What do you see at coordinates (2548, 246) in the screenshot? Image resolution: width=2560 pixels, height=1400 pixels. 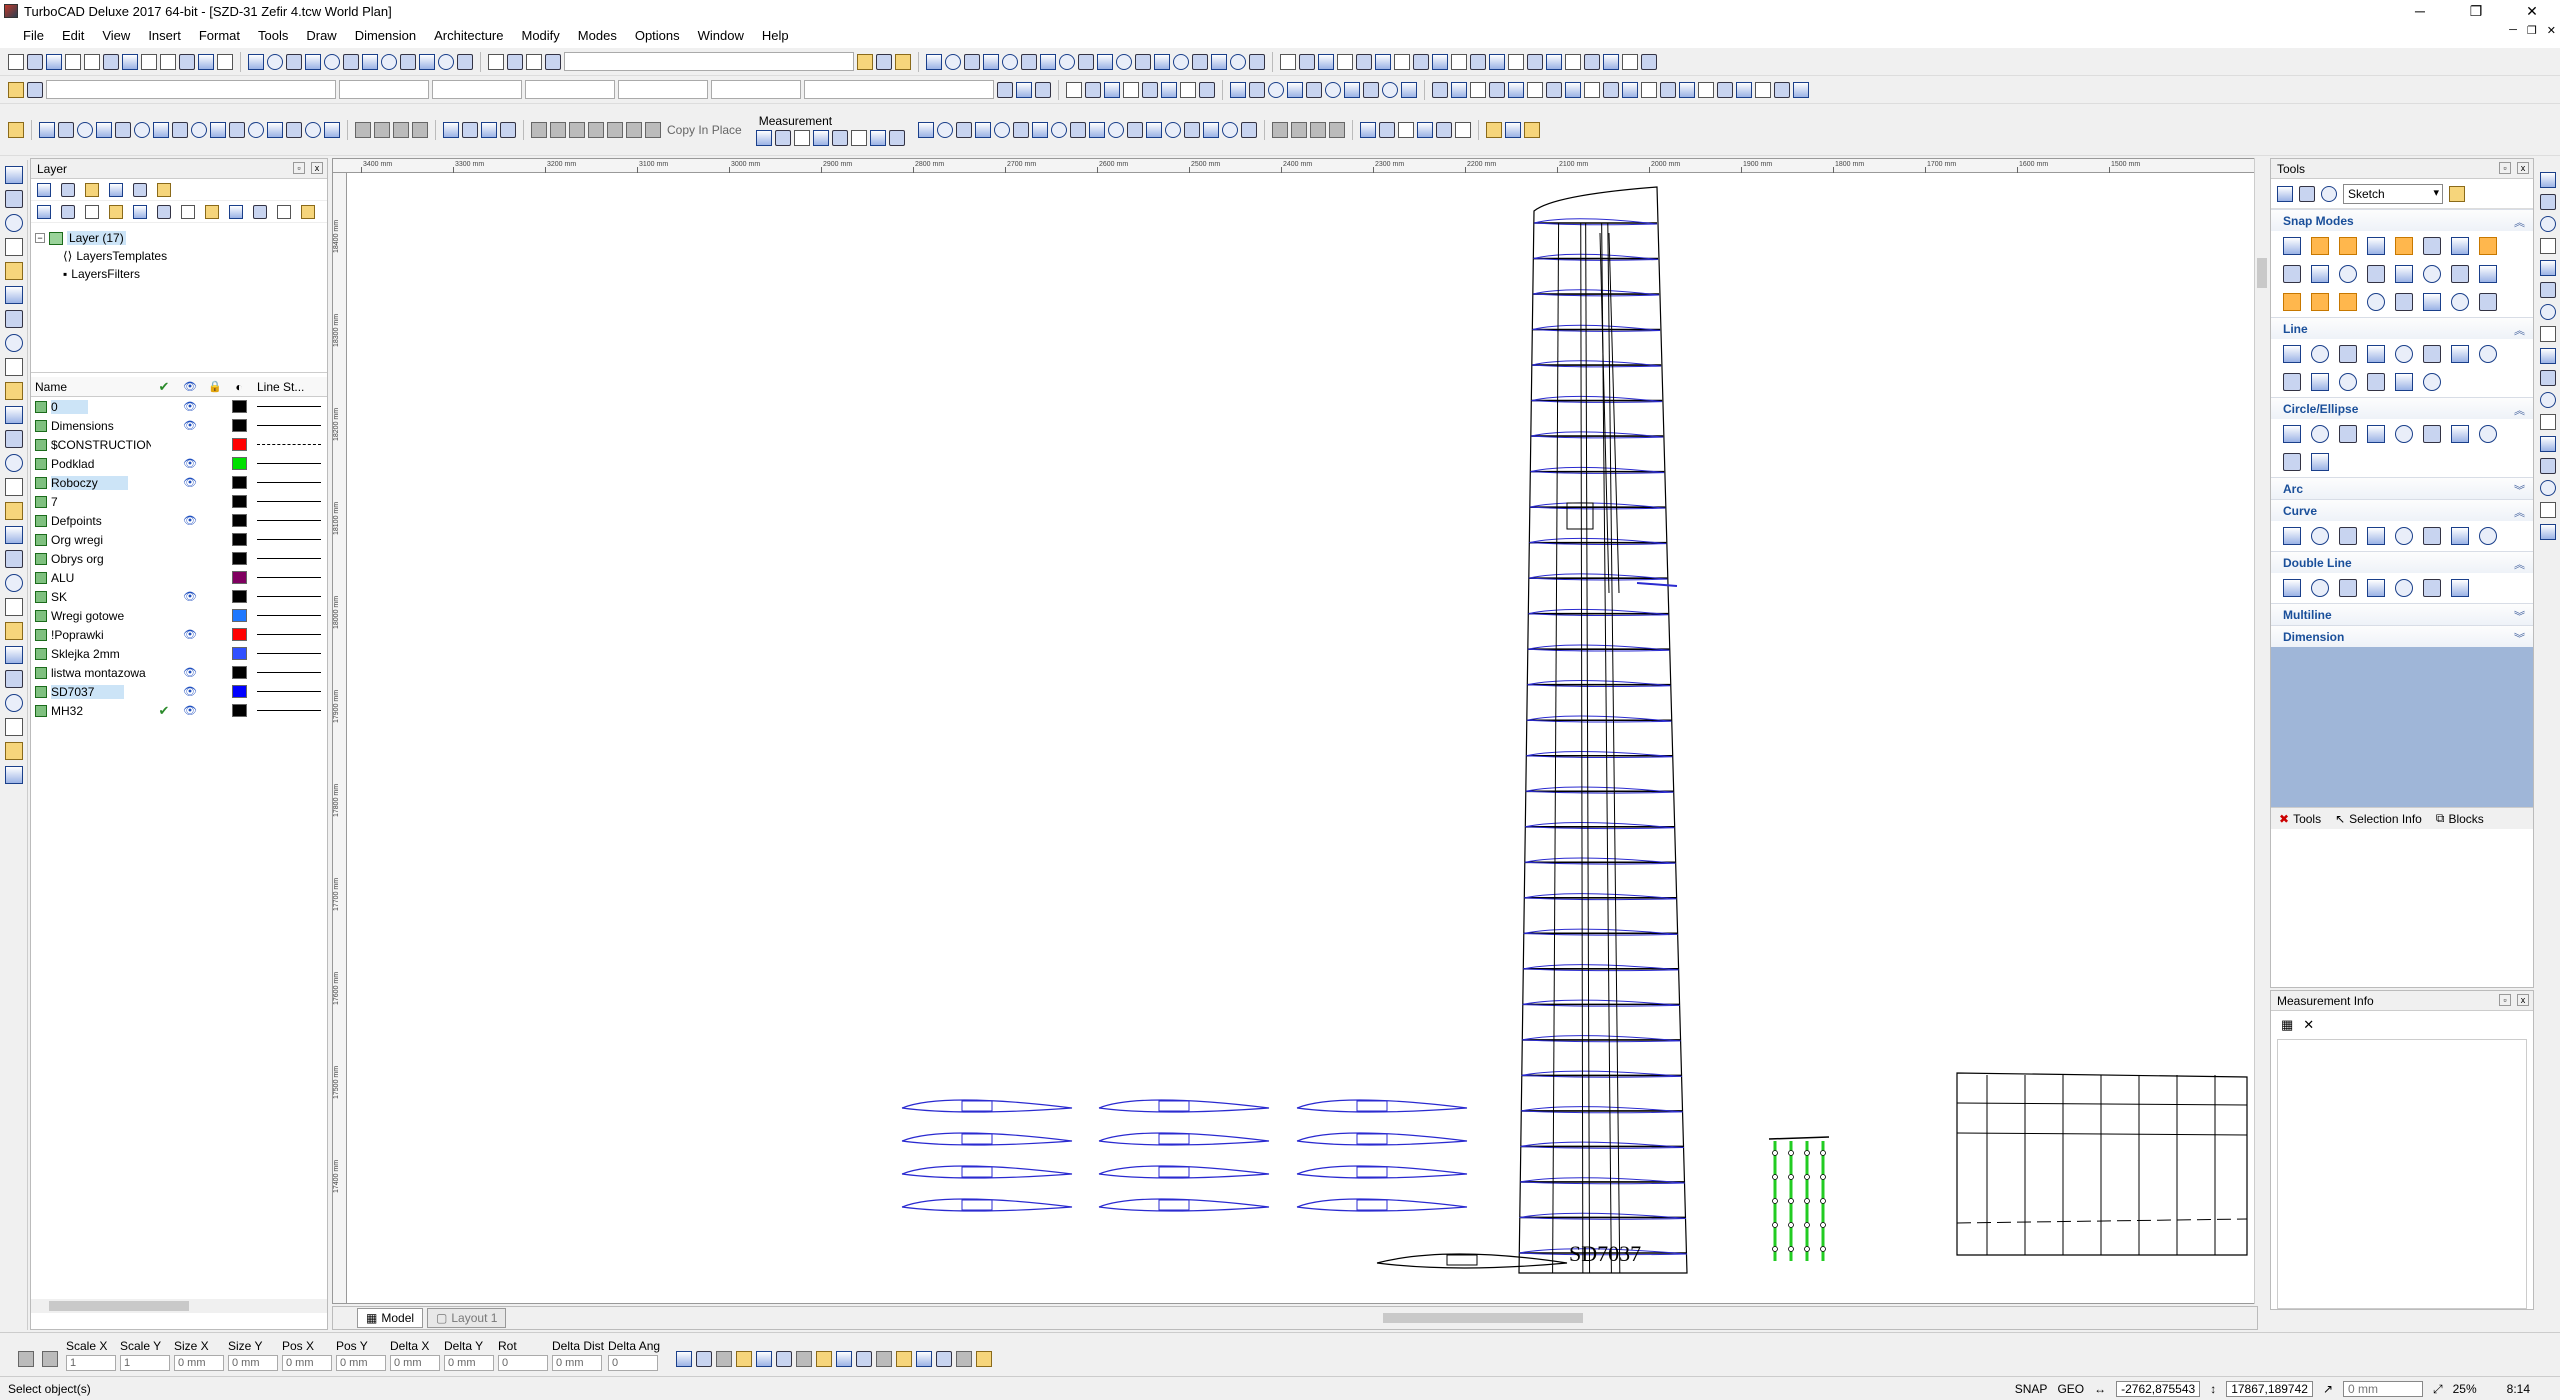 I see `right-tool-icon` at bounding box center [2548, 246].